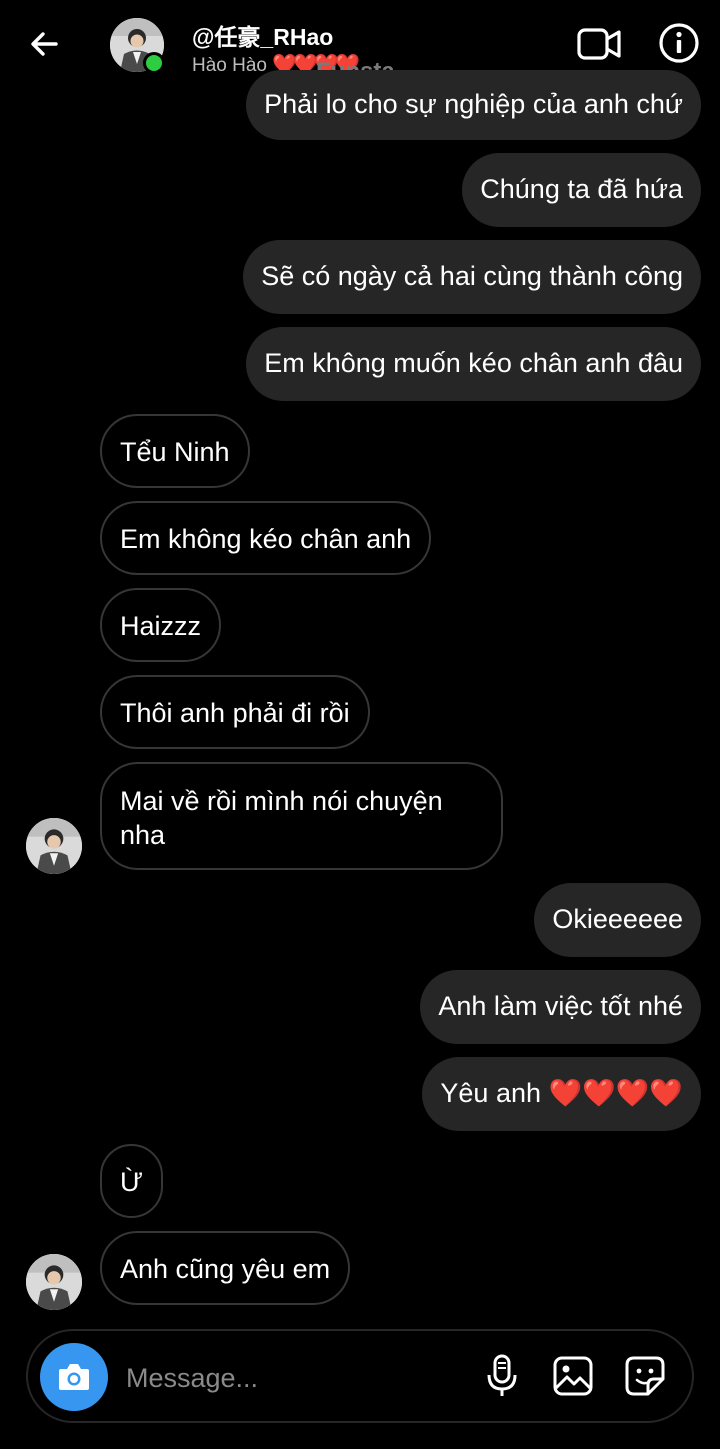 Image resolution: width=720 pixels, height=1449 pixels. What do you see at coordinates (286, 1378) in the screenshot?
I see `message-input` at bounding box center [286, 1378].